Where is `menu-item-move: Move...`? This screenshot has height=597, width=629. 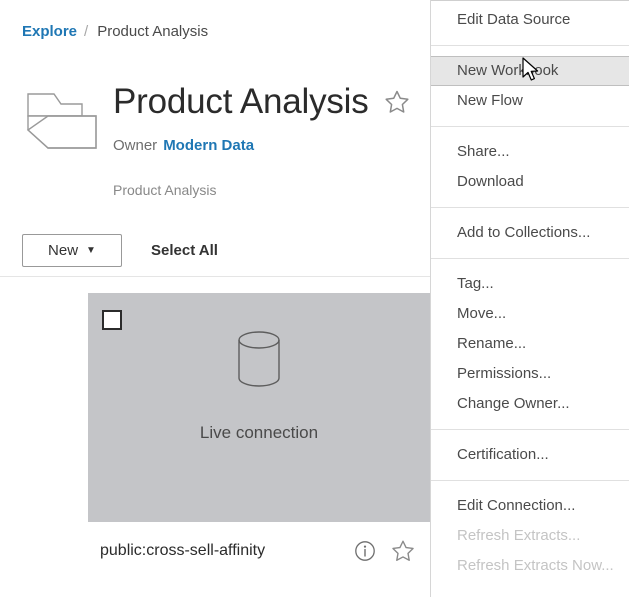
menu-item-move: Move... is located at coordinates (530, 314).